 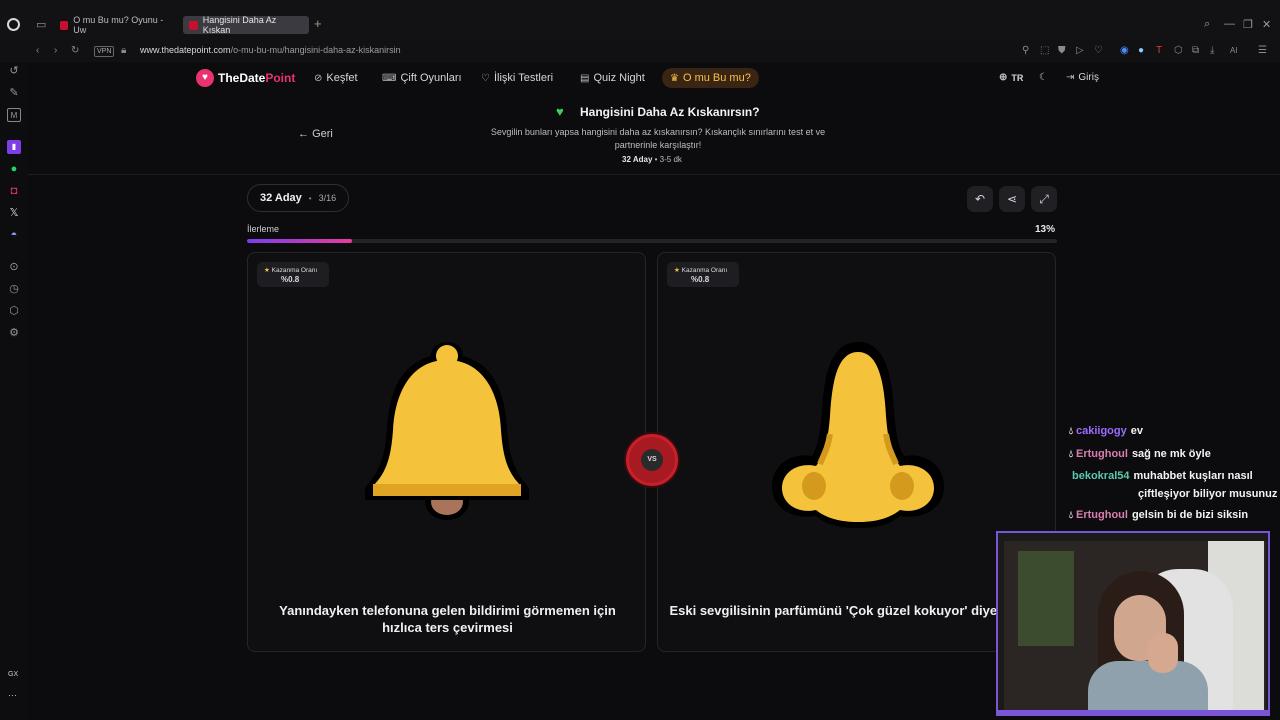 What do you see at coordinates (1140, 454) in the screenshot?
I see `chat-message: 💧︎ Ertughoul sağ ne mk öyle` at bounding box center [1140, 454].